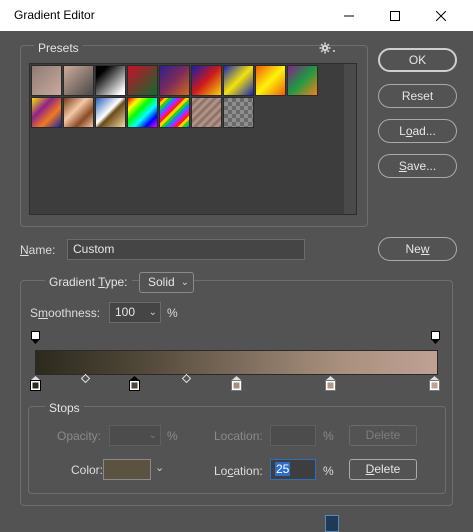 Image resolution: width=473 pixels, height=532 pixels. I want to click on gradient-type-label: Gradient Type:, so click(88, 282).